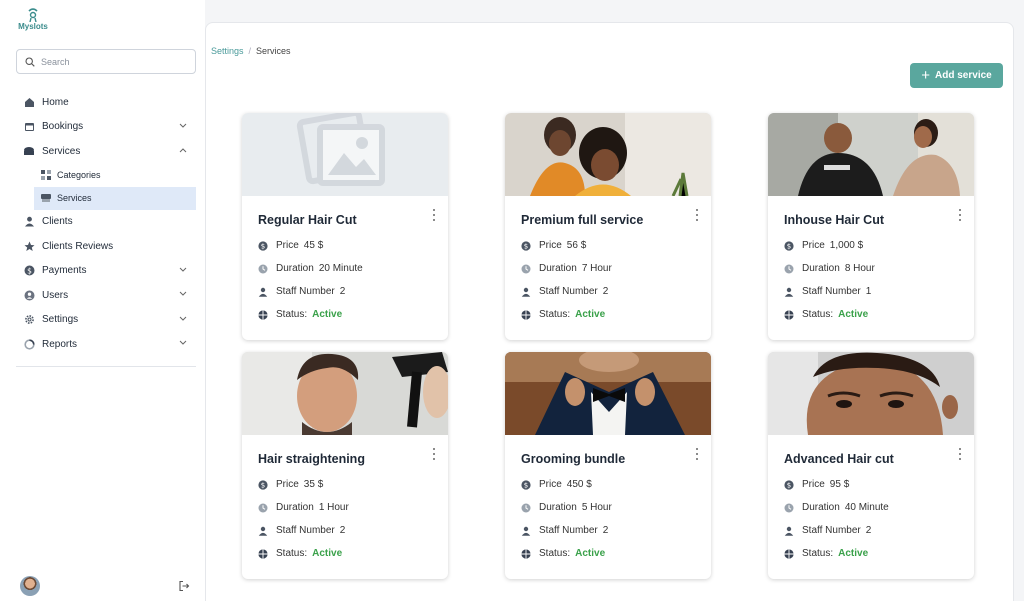 The image size is (1024, 601). Describe the element at coordinates (60, 344) in the screenshot. I see `sidebar-item-label: Reports` at that location.